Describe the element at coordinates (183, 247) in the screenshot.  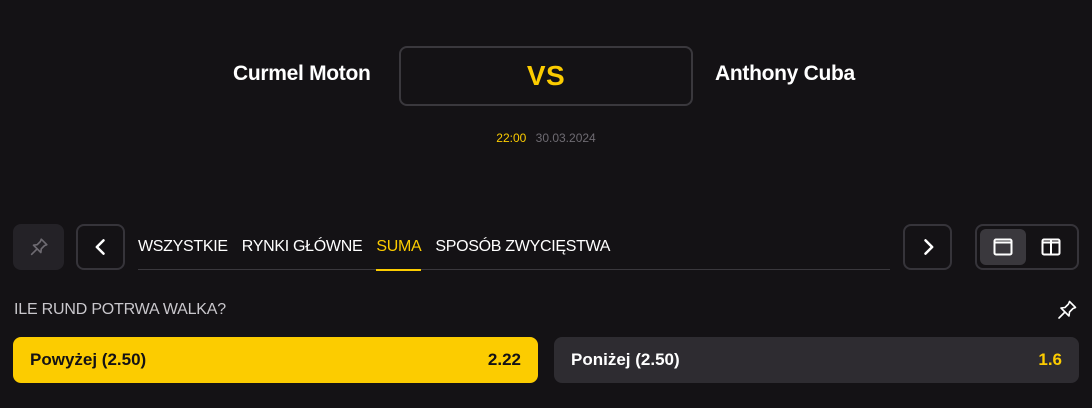
I see `tab-all: WSZYSTKIE` at that location.